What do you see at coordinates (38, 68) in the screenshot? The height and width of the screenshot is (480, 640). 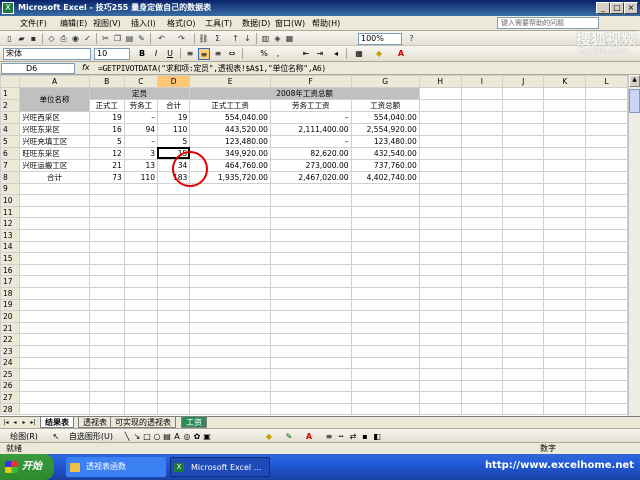 I see `name-box: D6` at bounding box center [38, 68].